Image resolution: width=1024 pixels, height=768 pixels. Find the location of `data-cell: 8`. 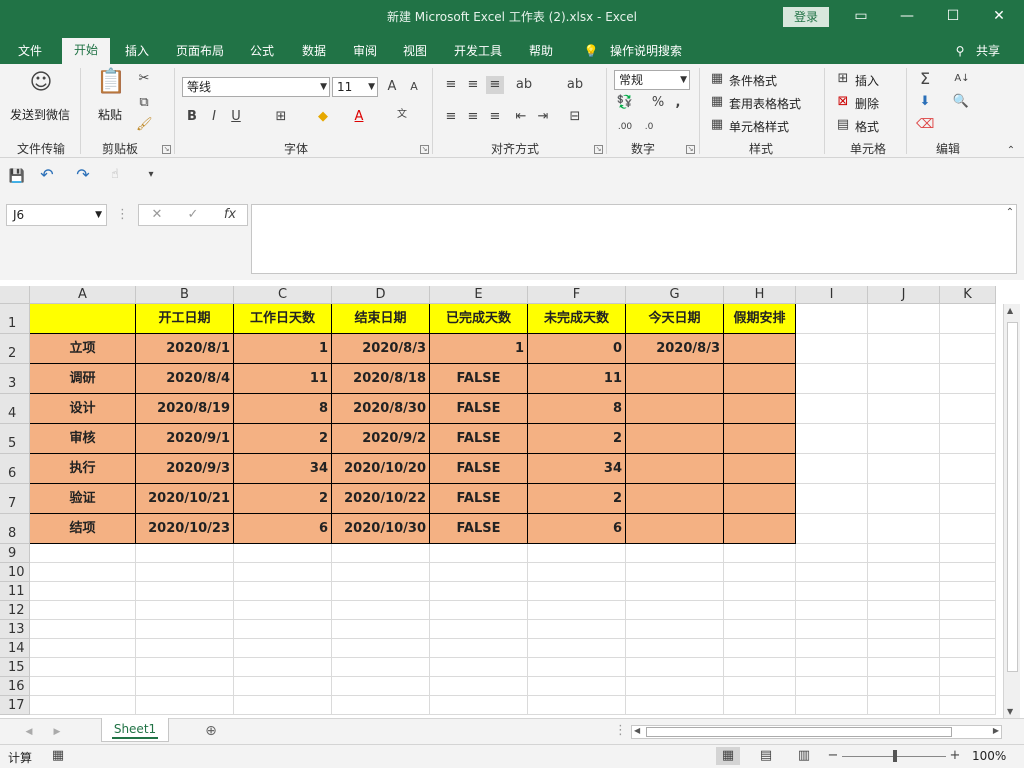

data-cell: 8 is located at coordinates (283, 409).